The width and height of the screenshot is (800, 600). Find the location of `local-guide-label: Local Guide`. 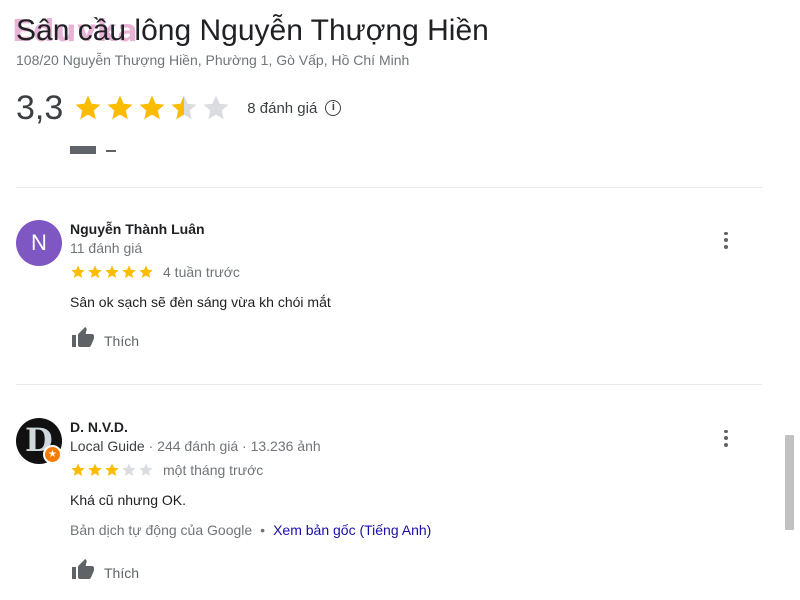

local-guide-label: Local Guide is located at coordinates (107, 446).